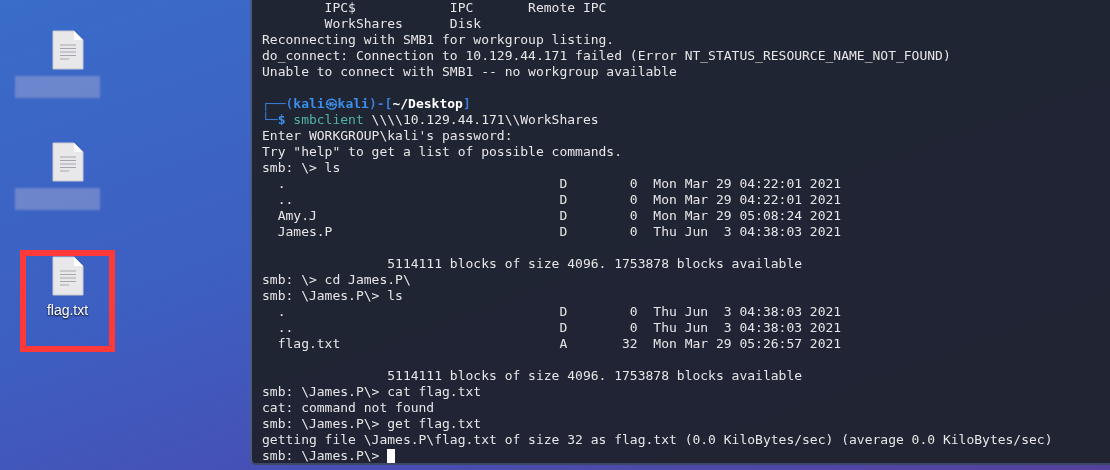 The image size is (1110, 470). What do you see at coordinates (559, 312) in the screenshot?
I see `terminal-line: . D 0 Thu Jun 3 04:38:03 2021` at bounding box center [559, 312].